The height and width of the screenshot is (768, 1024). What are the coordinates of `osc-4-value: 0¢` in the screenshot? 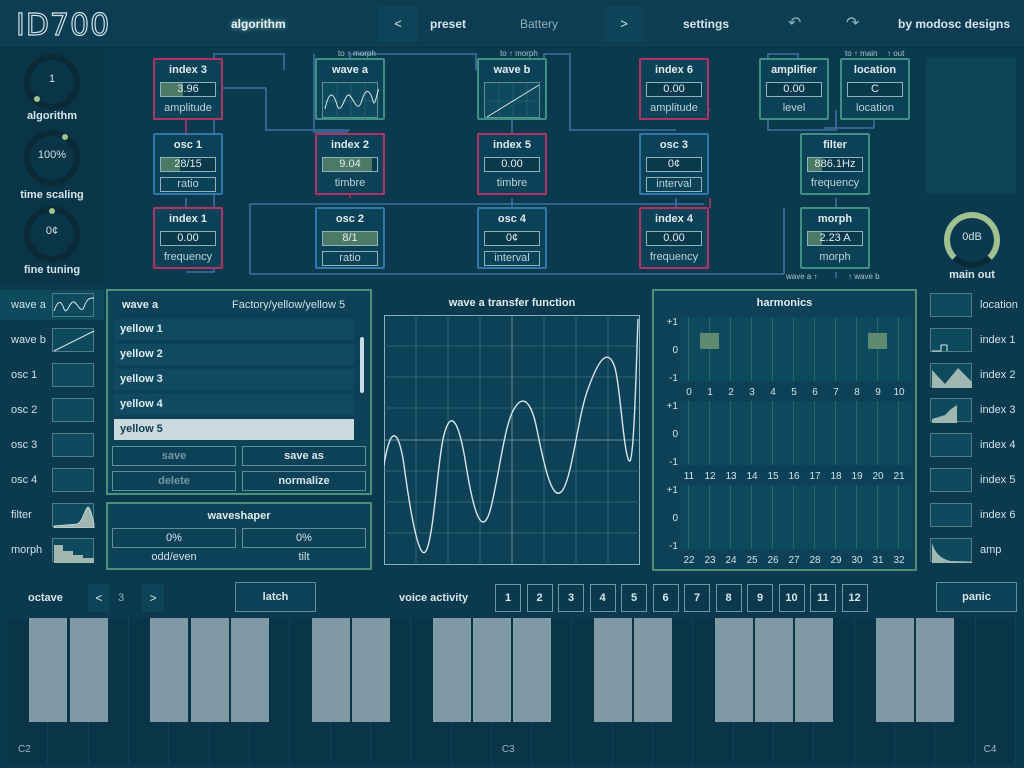 It's located at (512, 238).